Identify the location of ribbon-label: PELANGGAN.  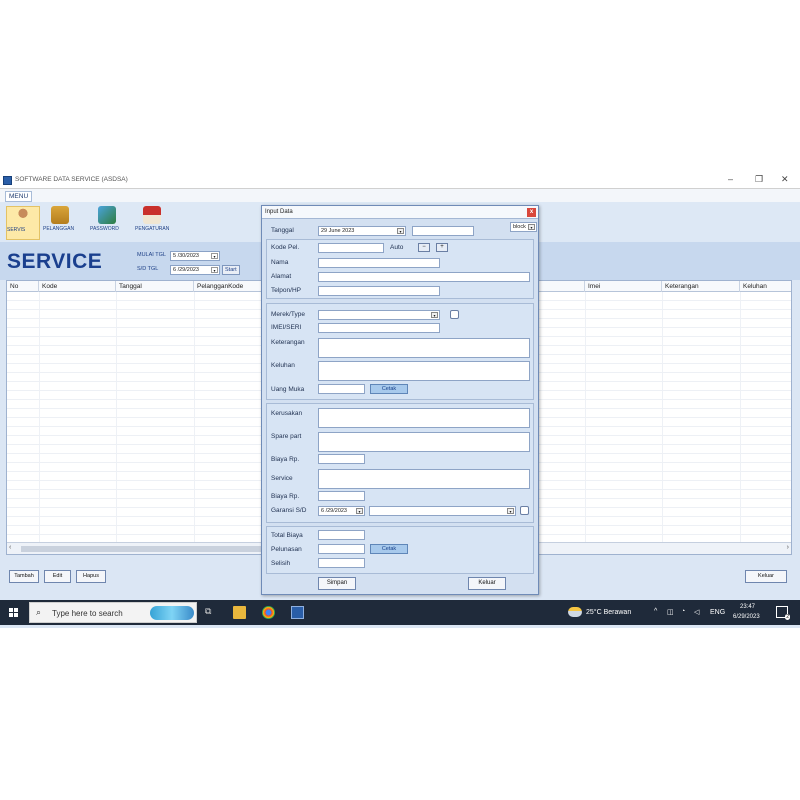
(59, 229).